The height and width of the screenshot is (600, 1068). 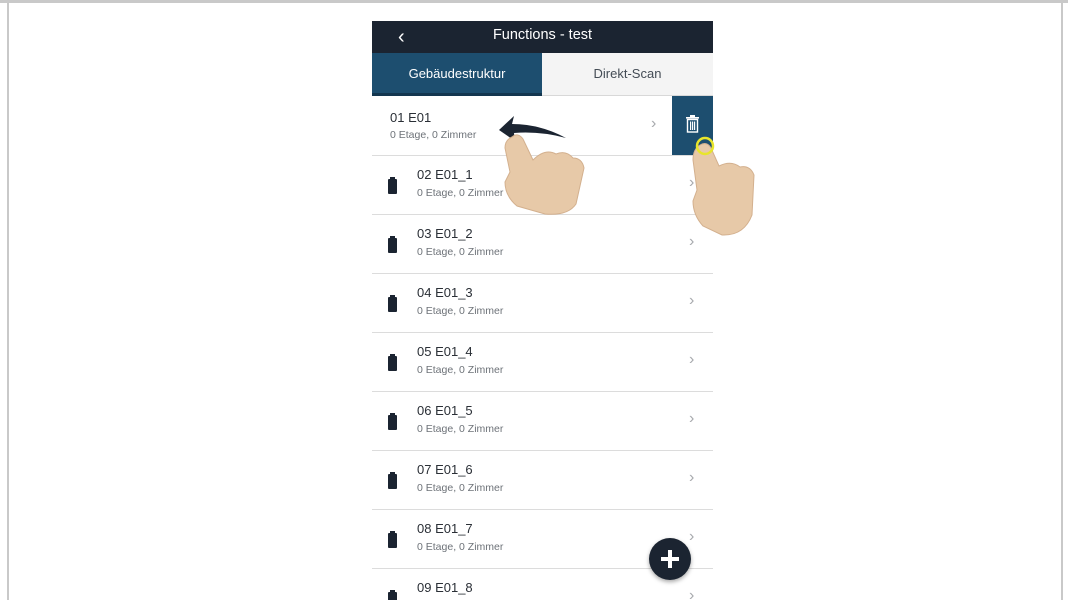 I want to click on list-item: 07 E01_6 0 Etage, 0 Zimmer ›, so click(x=542, y=480).